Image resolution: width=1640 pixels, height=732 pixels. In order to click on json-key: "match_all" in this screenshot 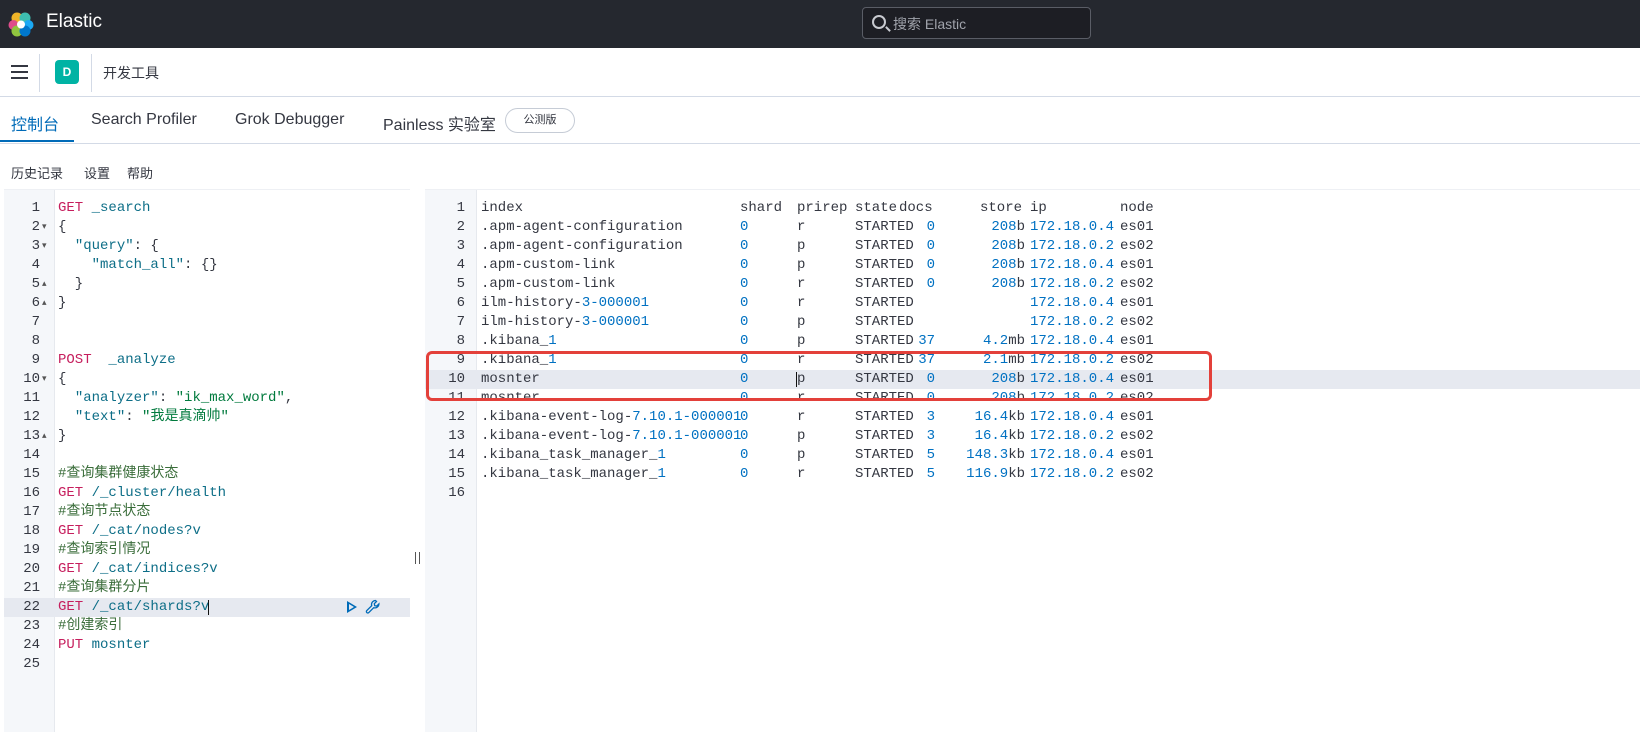, I will do `click(138, 265)`.